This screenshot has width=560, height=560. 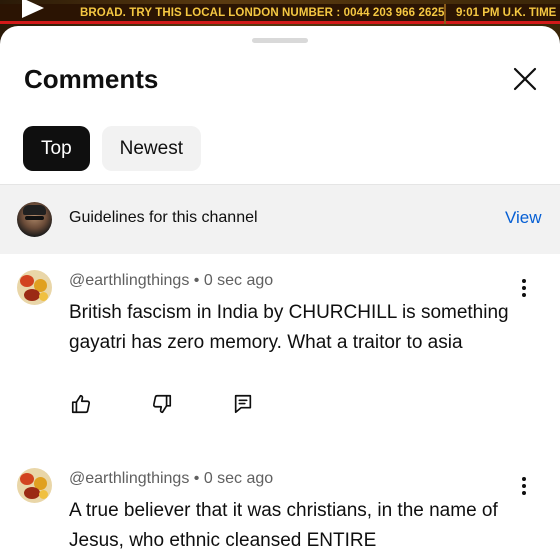 I want to click on sheet-title: Comments, so click(x=91, y=79).